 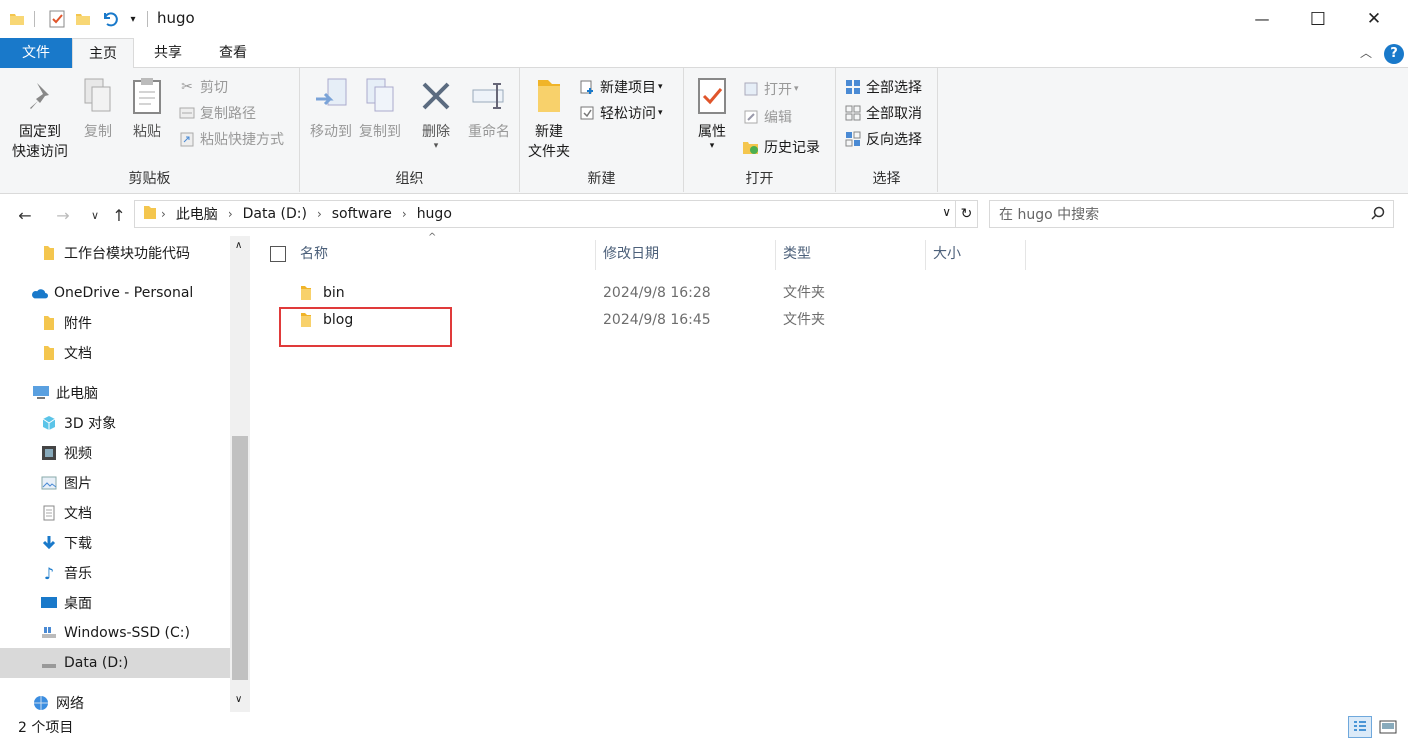 What do you see at coordinates (133, 19) in the screenshot?
I see `customize-toolbar-chevron-icon: ▾` at bounding box center [133, 19].